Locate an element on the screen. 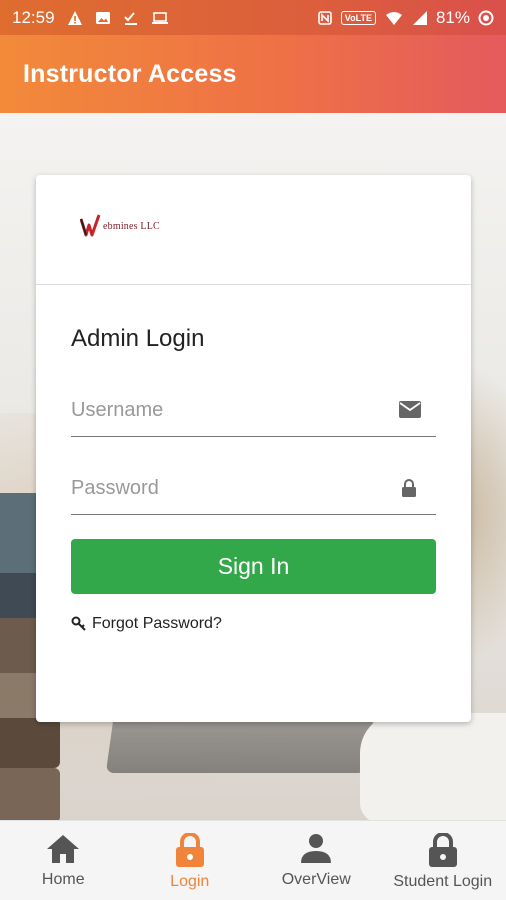  logo-text: ebmines LLC is located at coordinates (131, 226).